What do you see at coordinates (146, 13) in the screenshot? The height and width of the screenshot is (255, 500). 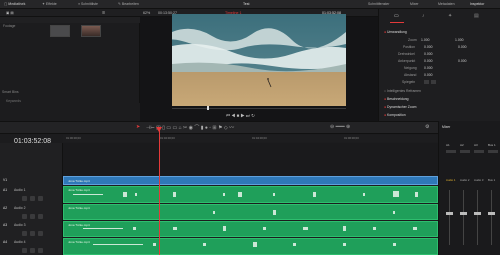 I see `zoom-level: 62%` at bounding box center [146, 13].